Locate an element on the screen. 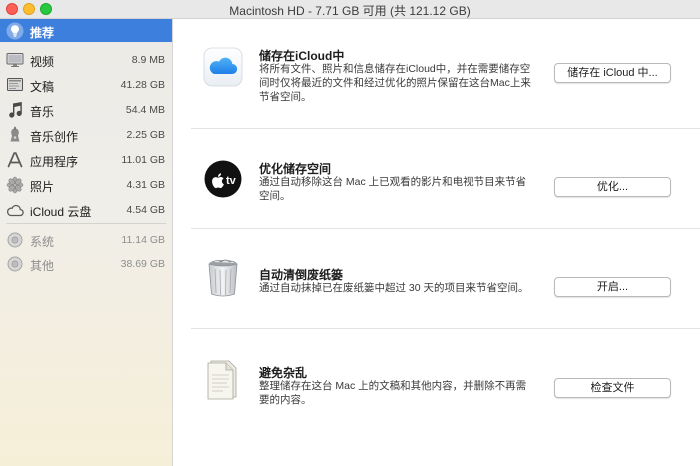 Image resolution: width=700 pixels, height=466 pixels. sidebar-item-label: 音乐 is located at coordinates (42, 112).